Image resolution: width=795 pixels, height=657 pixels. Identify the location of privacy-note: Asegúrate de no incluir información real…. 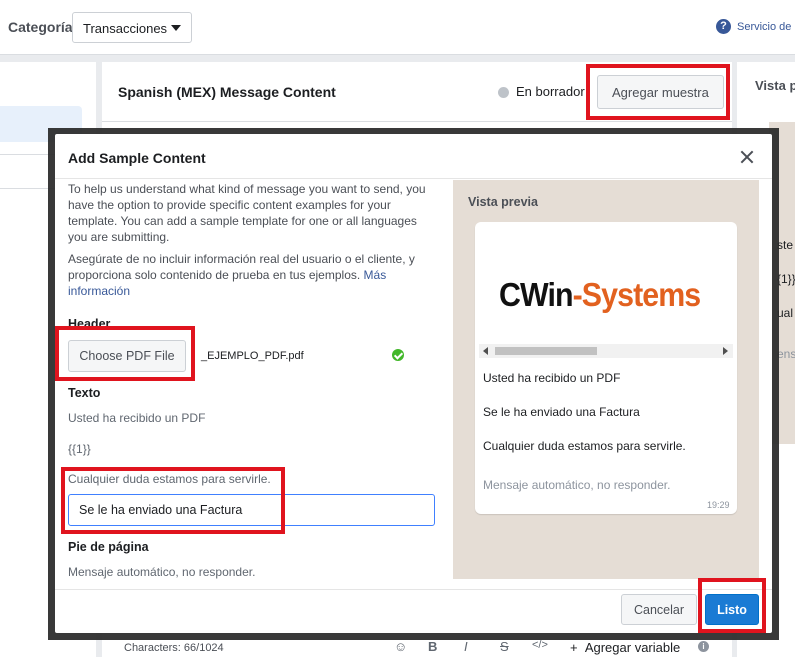
(248, 275).